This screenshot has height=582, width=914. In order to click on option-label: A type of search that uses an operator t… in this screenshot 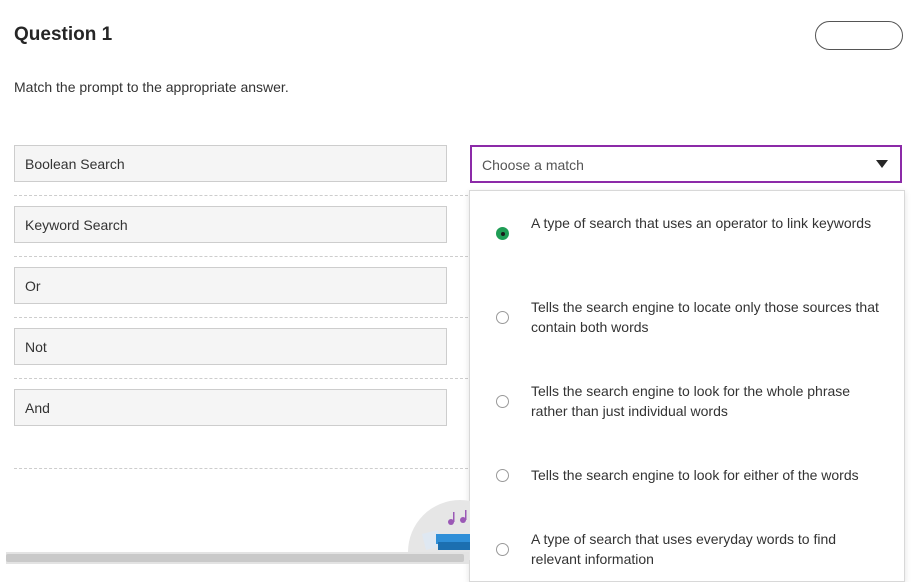, I will do `click(701, 223)`.